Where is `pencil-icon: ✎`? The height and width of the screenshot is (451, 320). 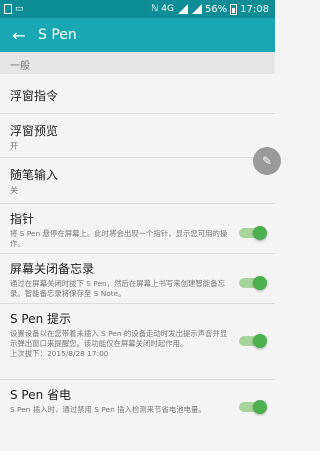
pencil-icon: ✎ is located at coordinates (267, 161).